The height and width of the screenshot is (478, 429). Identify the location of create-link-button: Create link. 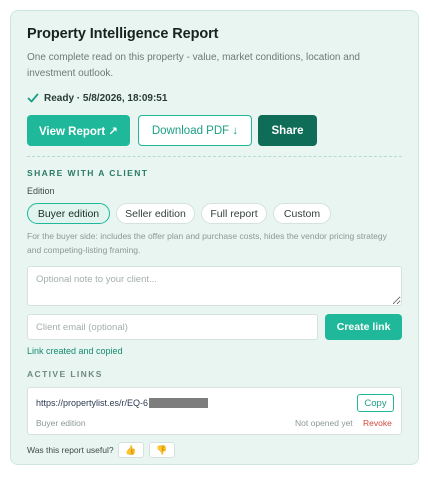
(363, 327).